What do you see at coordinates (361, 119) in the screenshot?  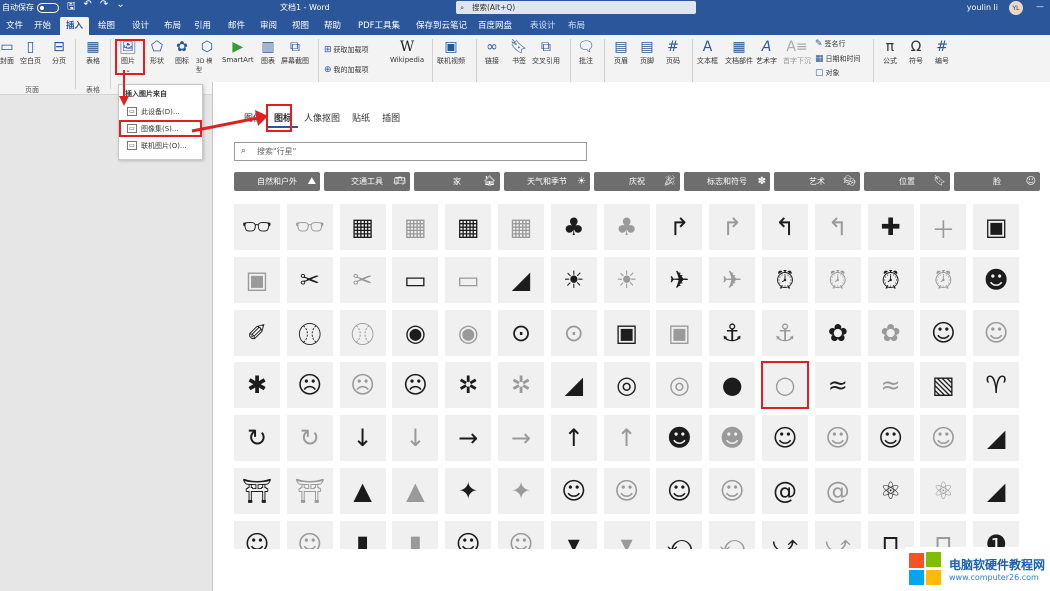 I see `dialog-tab-3: 贴纸` at bounding box center [361, 119].